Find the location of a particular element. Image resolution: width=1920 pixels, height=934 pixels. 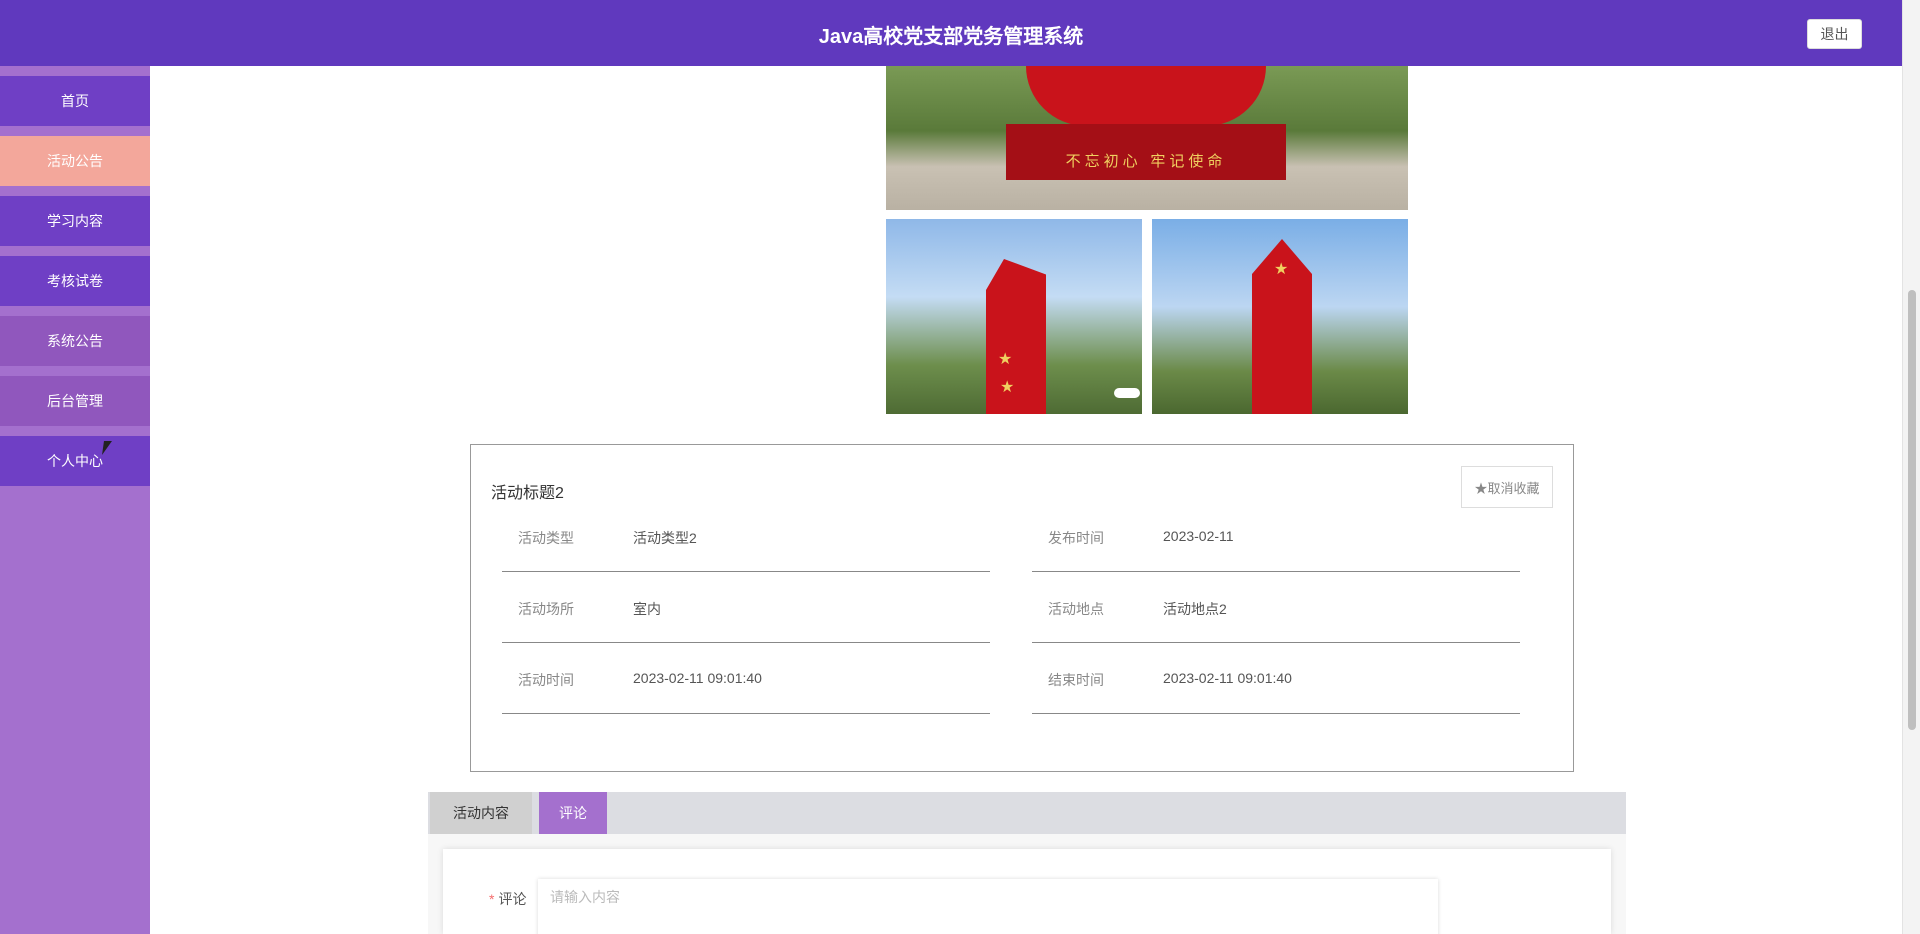

app-title: Java高校党支部党务管理系统 is located at coordinates (951, 37).